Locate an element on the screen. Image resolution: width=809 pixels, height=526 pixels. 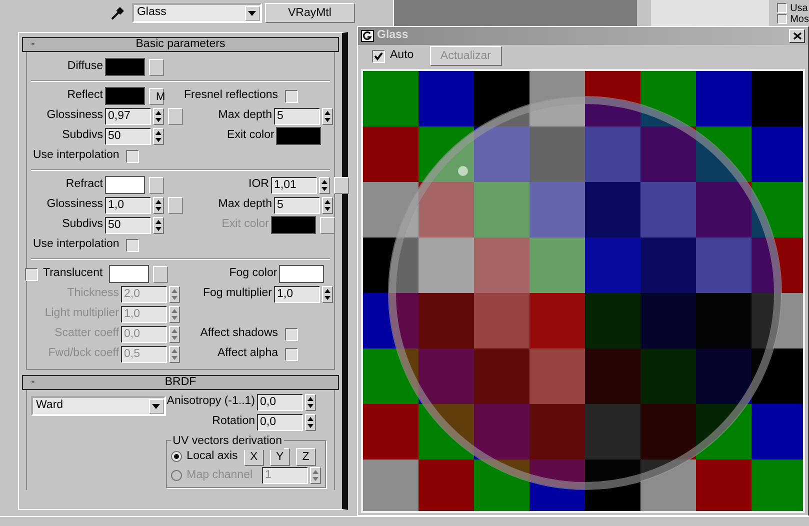
field-label: Rotation is located at coordinates (234, 422).